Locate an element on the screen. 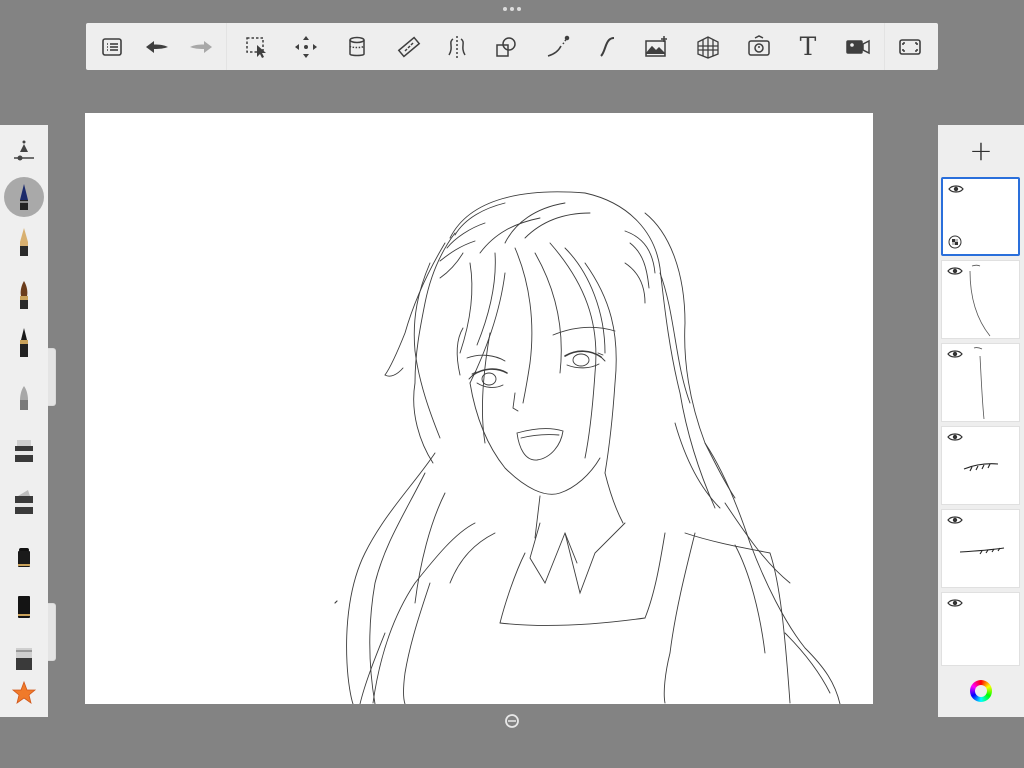 This screenshot has width=1024, height=768. time-lapse-icon is located at coordinates (759, 46).